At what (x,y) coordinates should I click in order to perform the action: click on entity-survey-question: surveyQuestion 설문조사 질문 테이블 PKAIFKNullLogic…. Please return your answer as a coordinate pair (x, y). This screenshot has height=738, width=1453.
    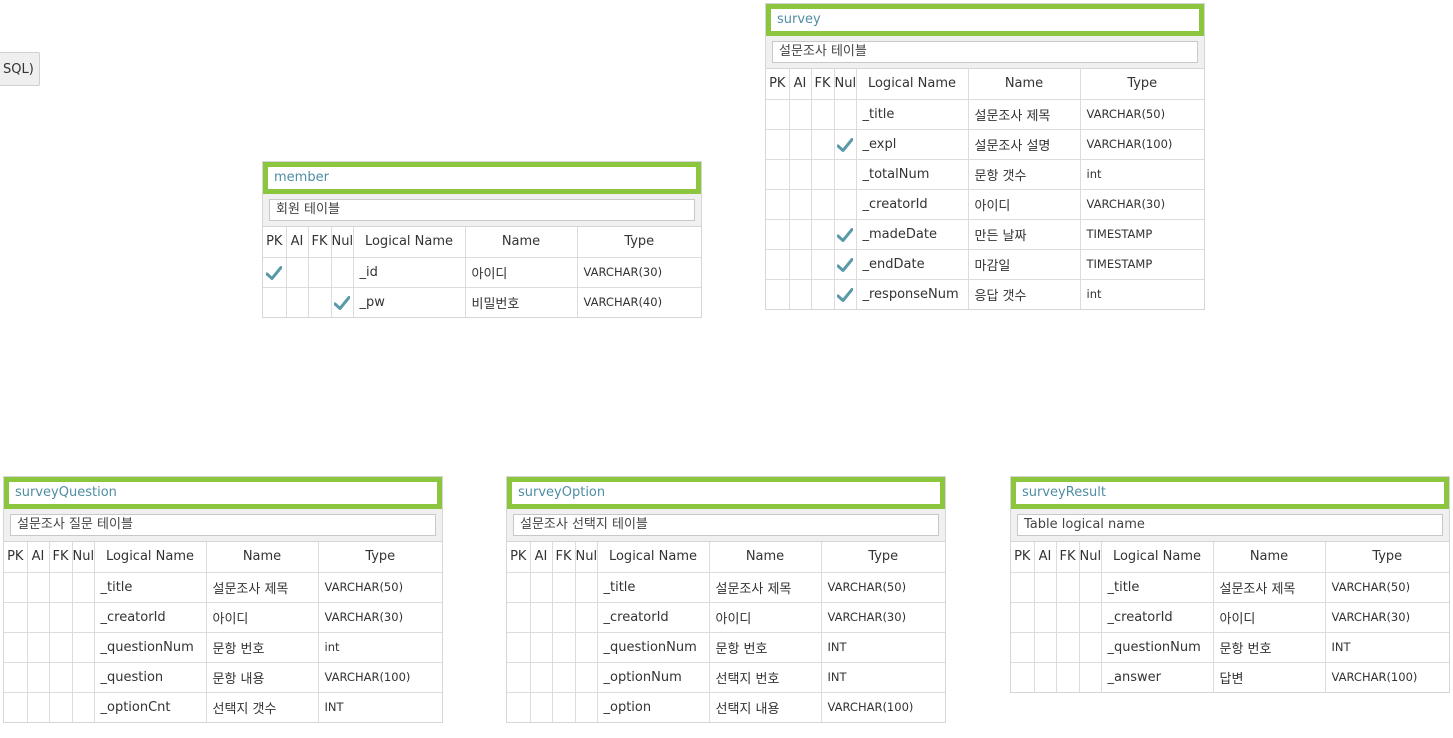
    Looking at the image, I should click on (223, 599).